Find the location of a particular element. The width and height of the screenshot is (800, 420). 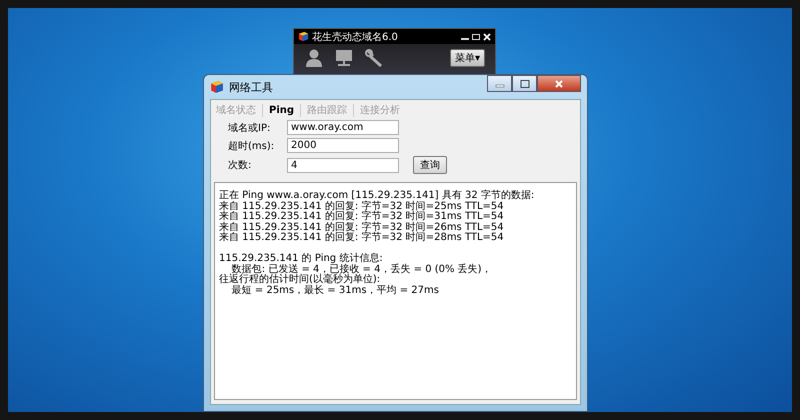

window-title: 花生壳动态域名6.0 is located at coordinates (355, 37).